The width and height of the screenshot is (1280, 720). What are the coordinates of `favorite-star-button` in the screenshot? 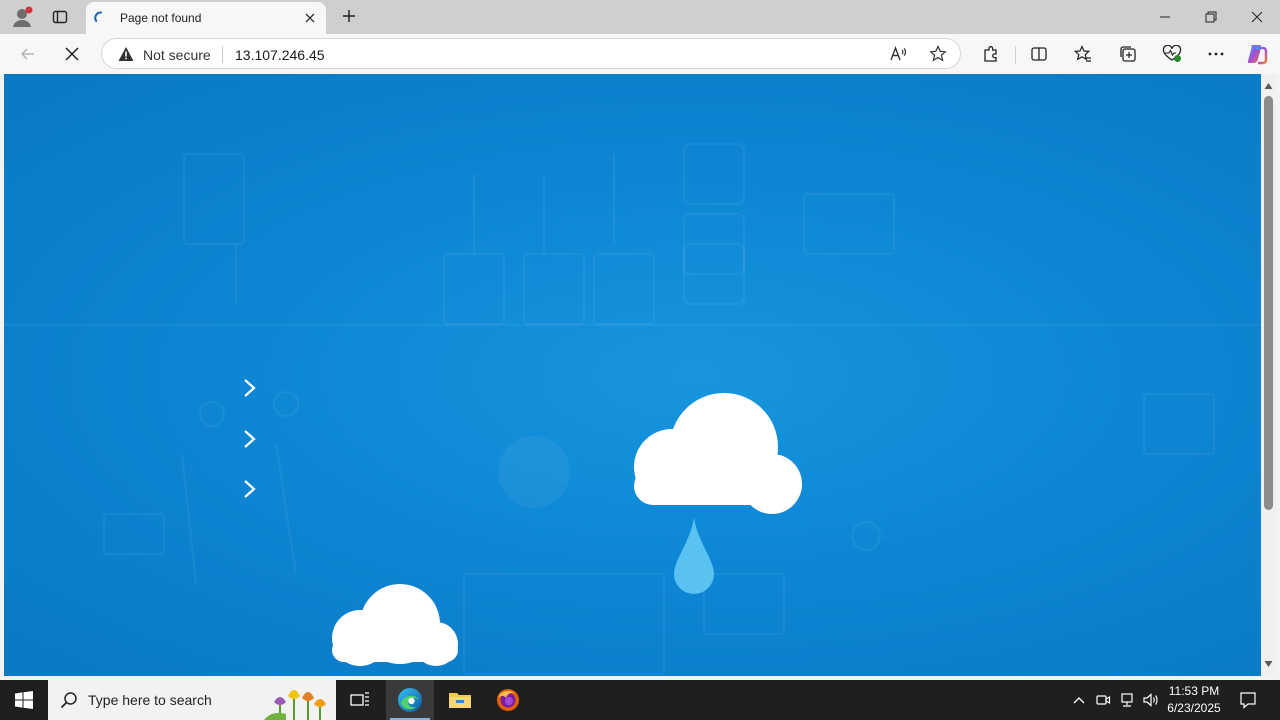 It's located at (938, 54).